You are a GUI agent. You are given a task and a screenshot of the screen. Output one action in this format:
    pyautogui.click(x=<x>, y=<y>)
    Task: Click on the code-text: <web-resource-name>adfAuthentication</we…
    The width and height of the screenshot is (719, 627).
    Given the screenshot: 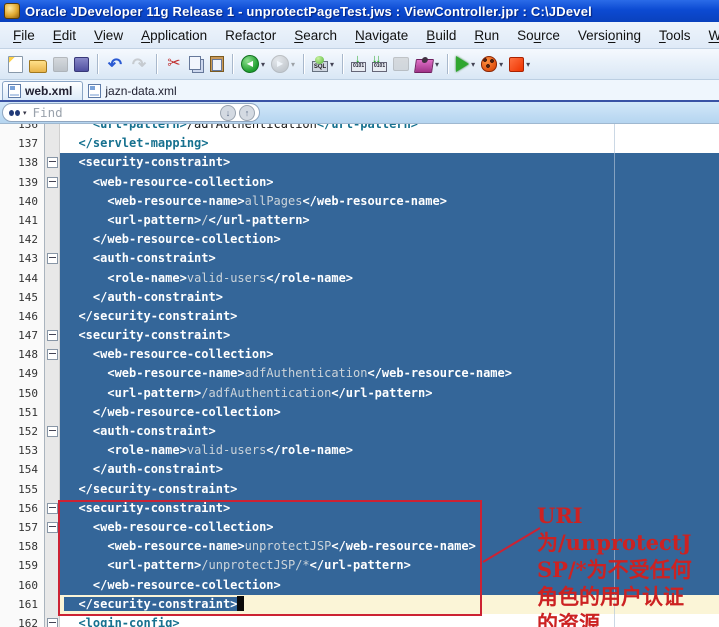 What is the action you would take?
    pyautogui.click(x=389, y=374)
    